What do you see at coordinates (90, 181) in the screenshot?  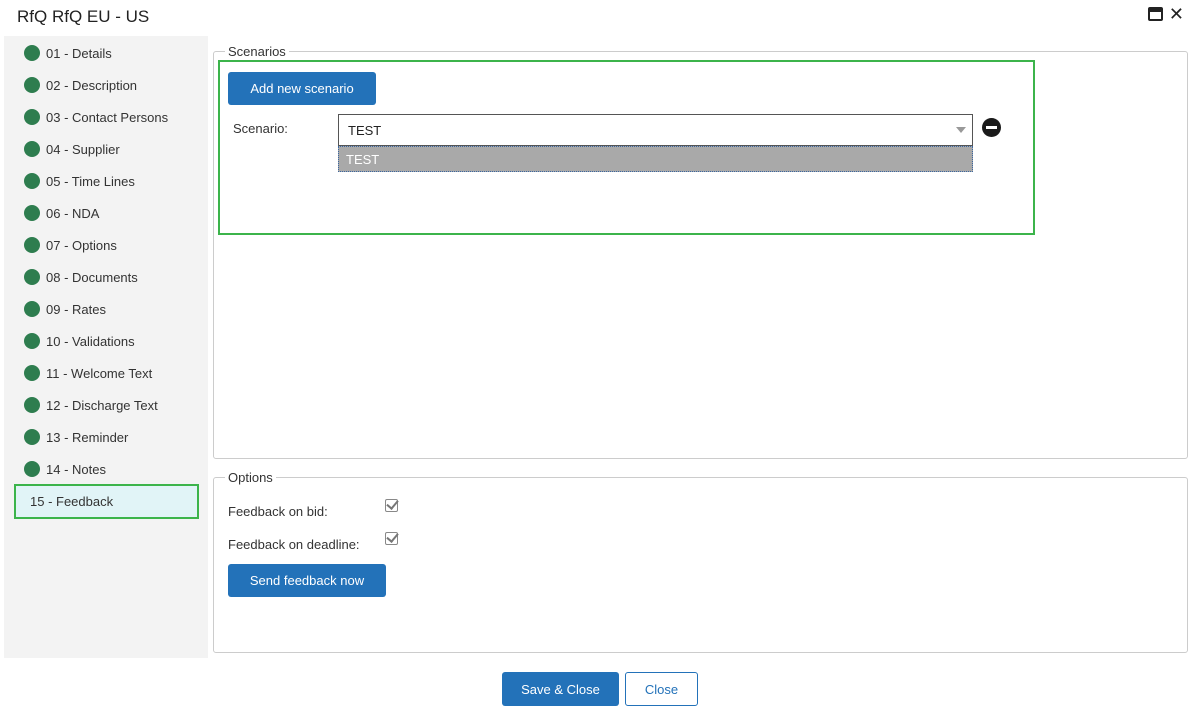 I see `sidebar-item-label: 05 - Time Lines` at bounding box center [90, 181].